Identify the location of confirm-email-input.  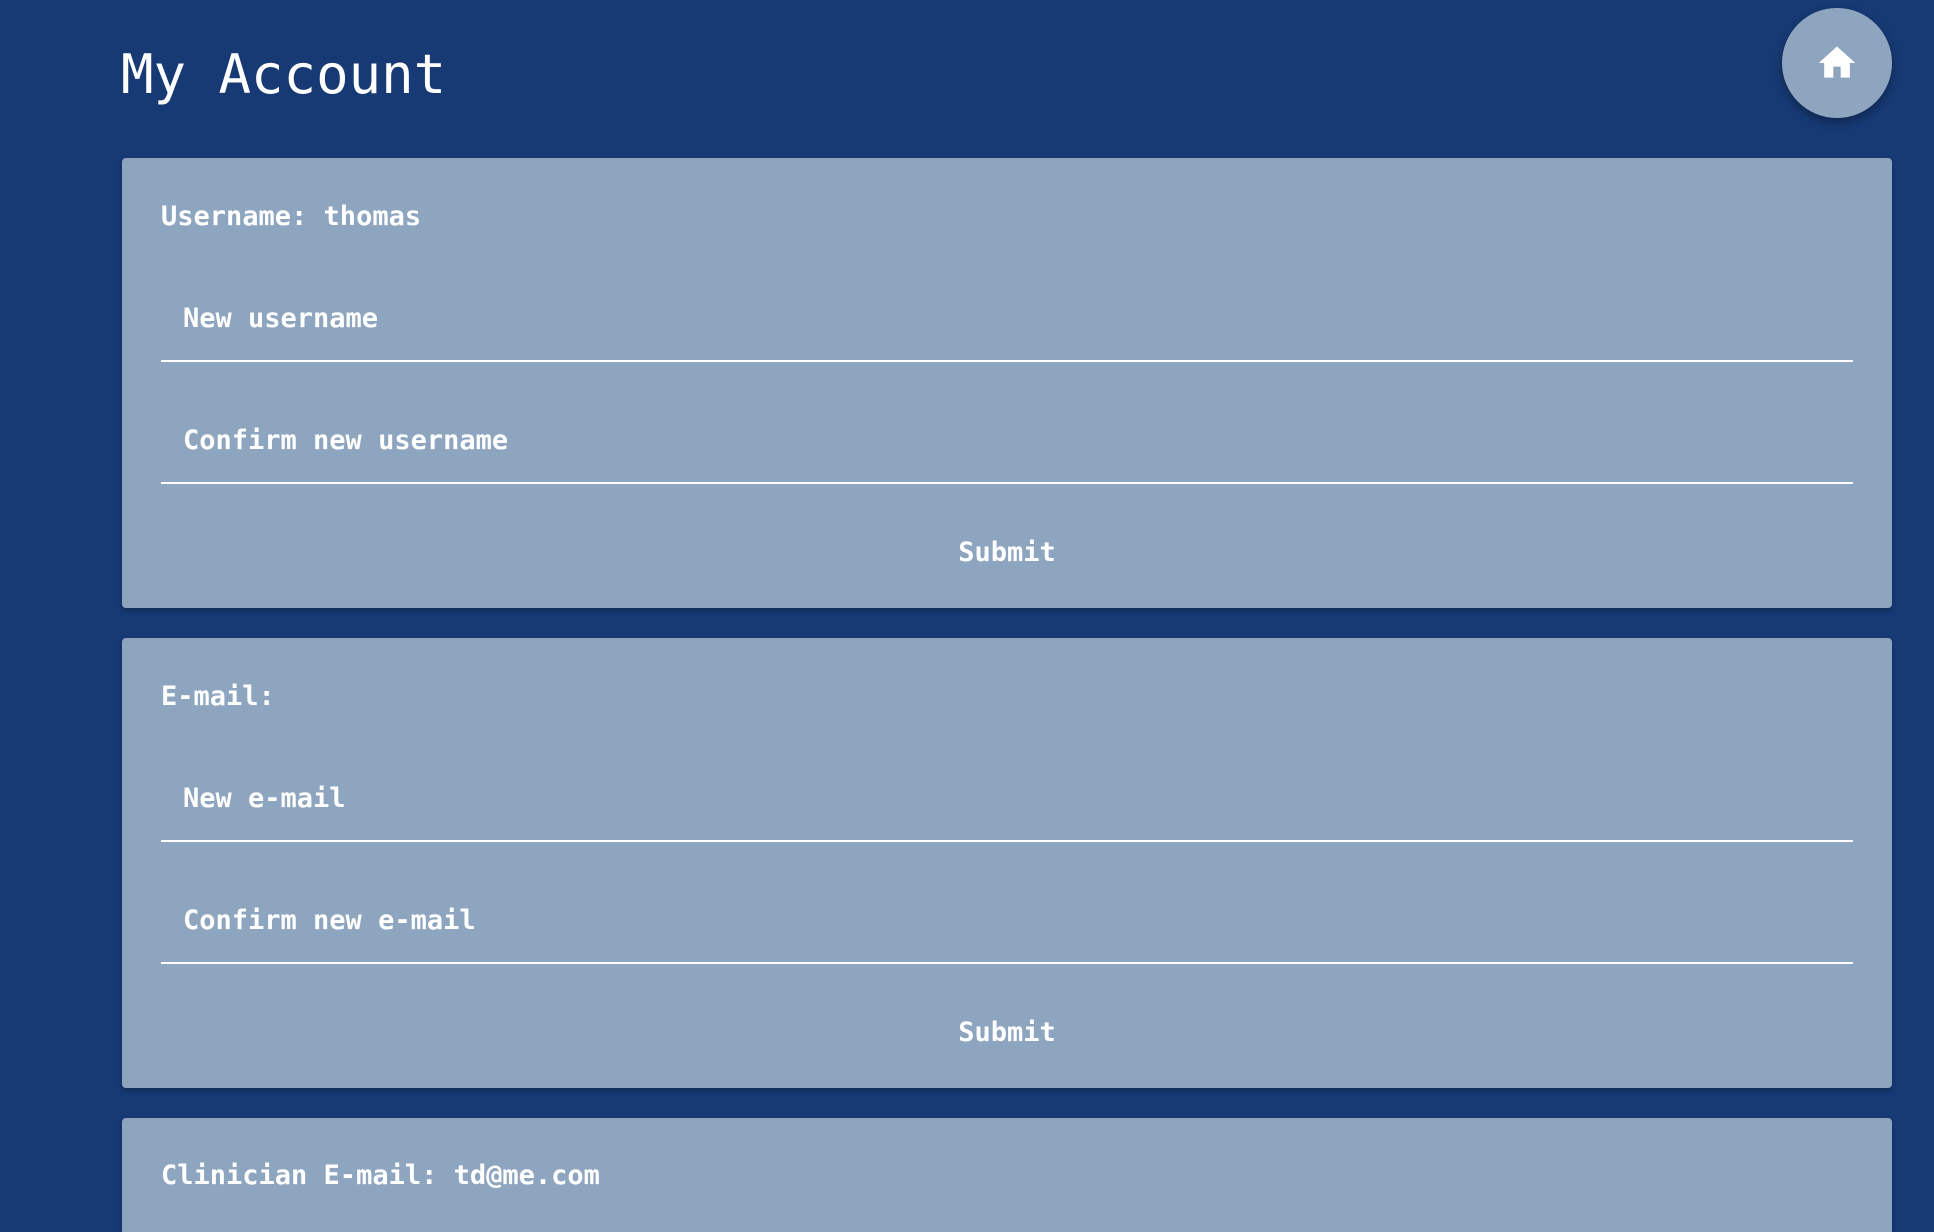
(1007, 915).